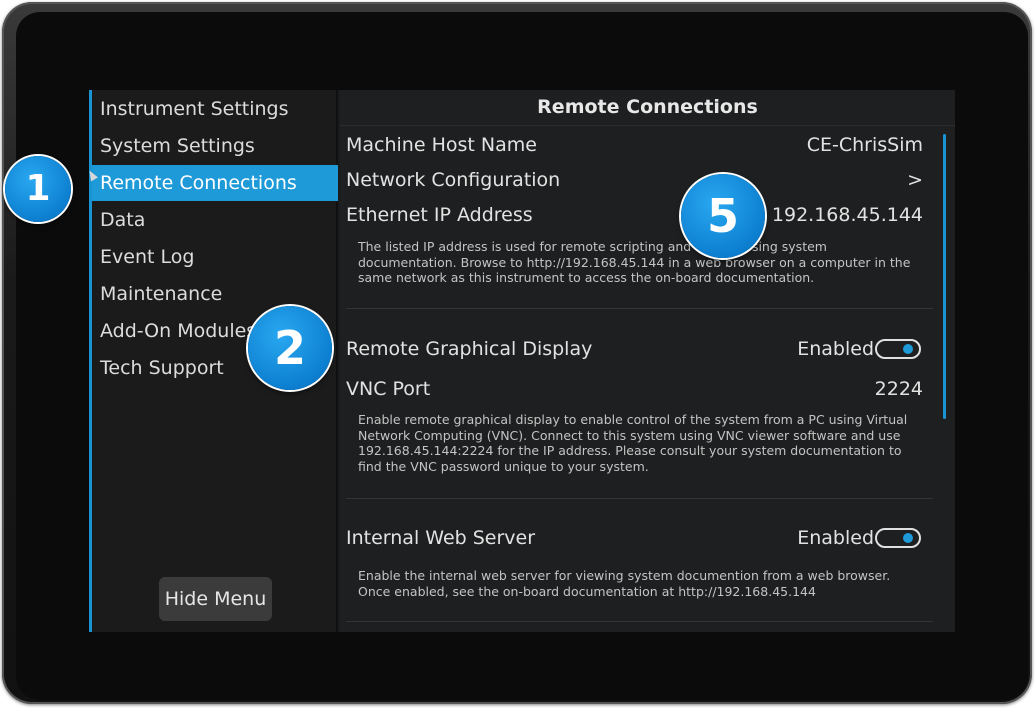 The image size is (1036, 708). I want to click on sidebar-item-instrument-settings: Instrument Settings, so click(215, 109).